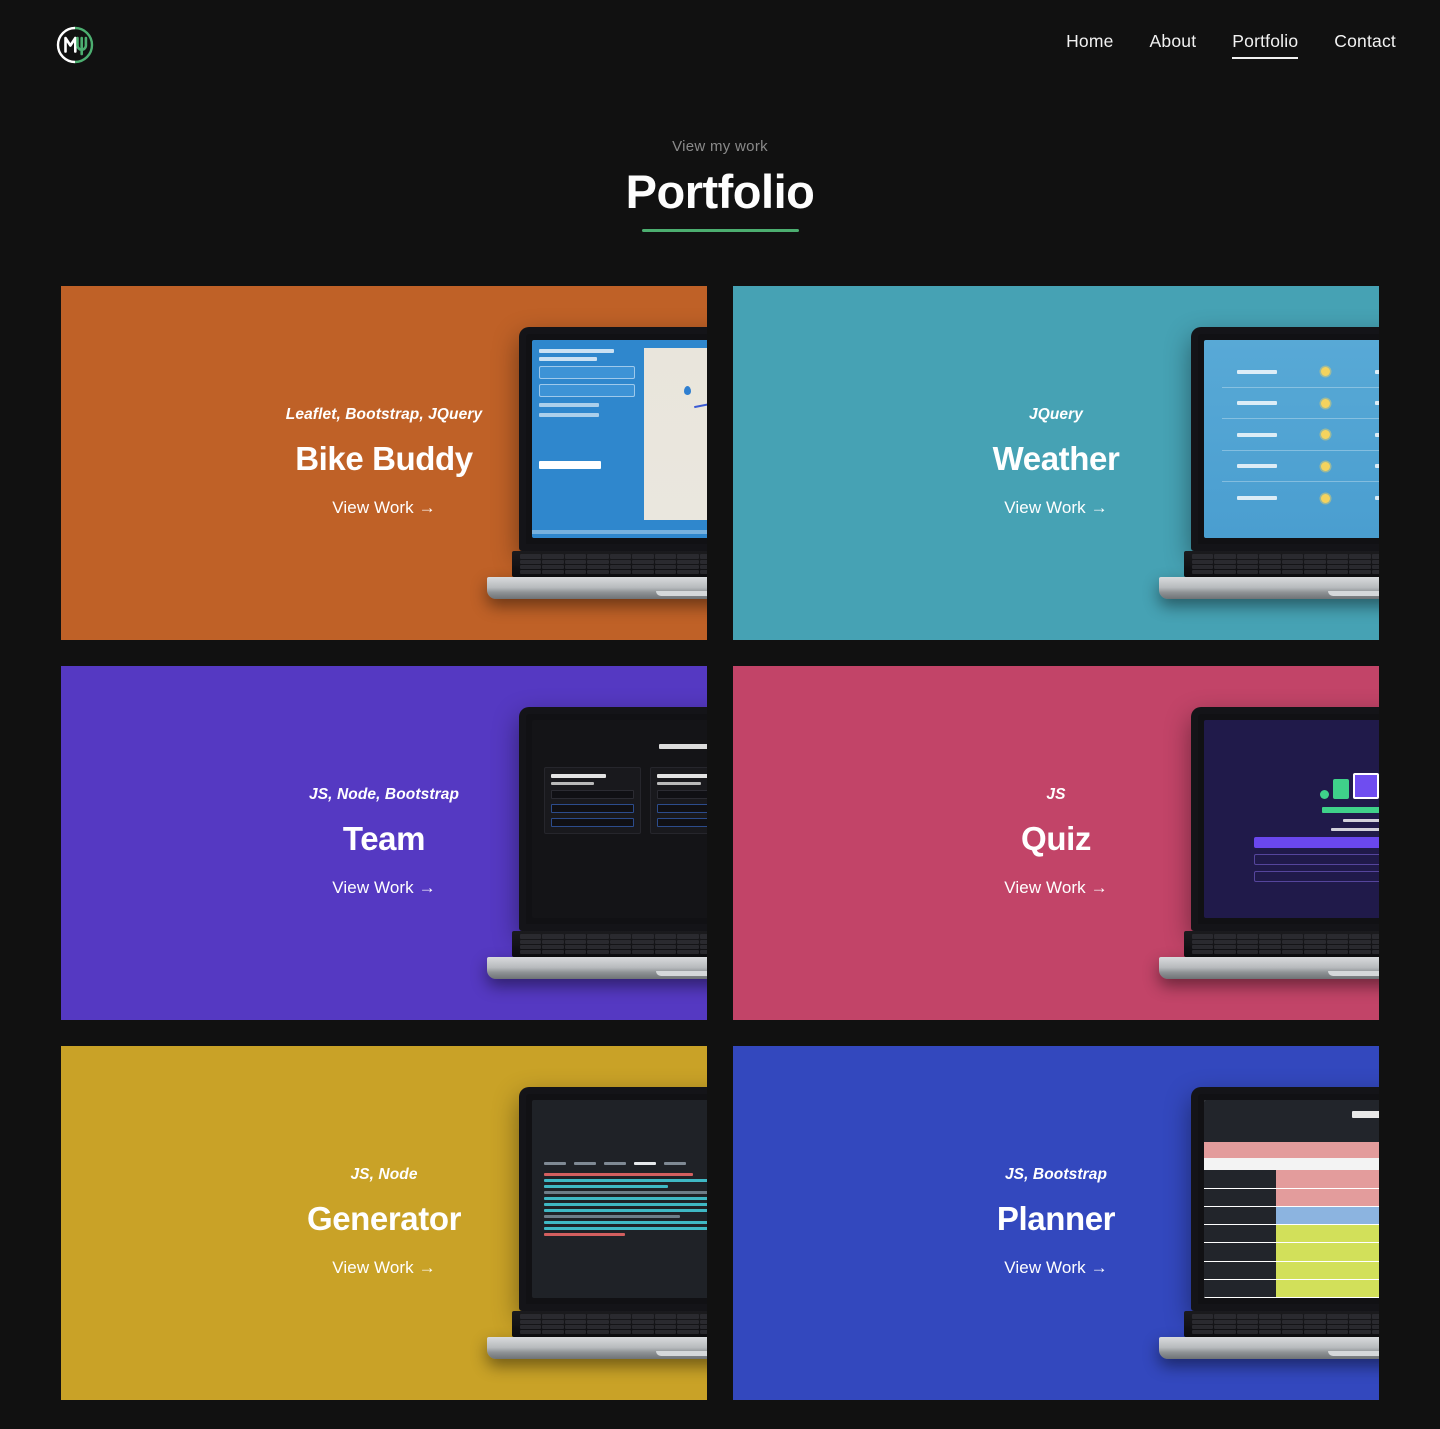 The width and height of the screenshot is (1440, 1429). I want to click on site-header: Home About Portfolio Contact, so click(720, 45).